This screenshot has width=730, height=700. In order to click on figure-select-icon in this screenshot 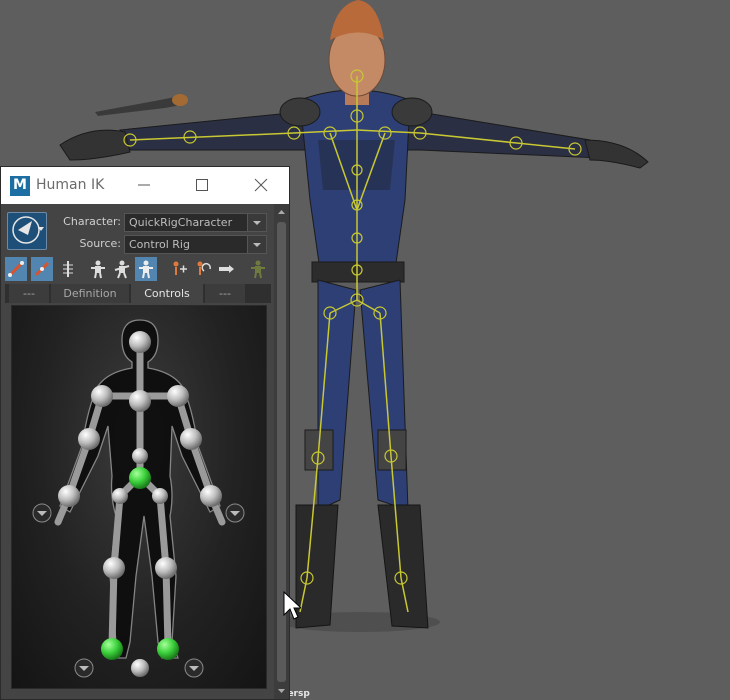, I will do `click(98, 269)`.